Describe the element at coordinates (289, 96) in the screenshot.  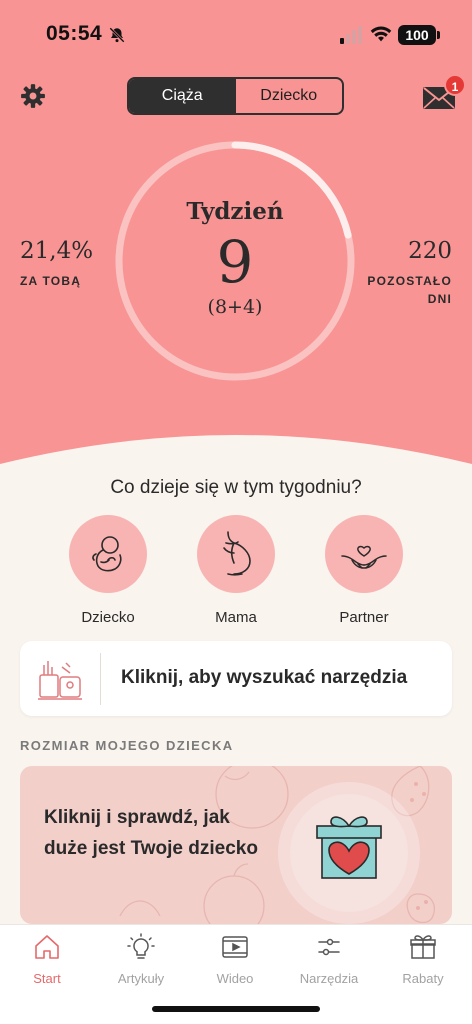
I see `tab-child: Dziecko` at that location.